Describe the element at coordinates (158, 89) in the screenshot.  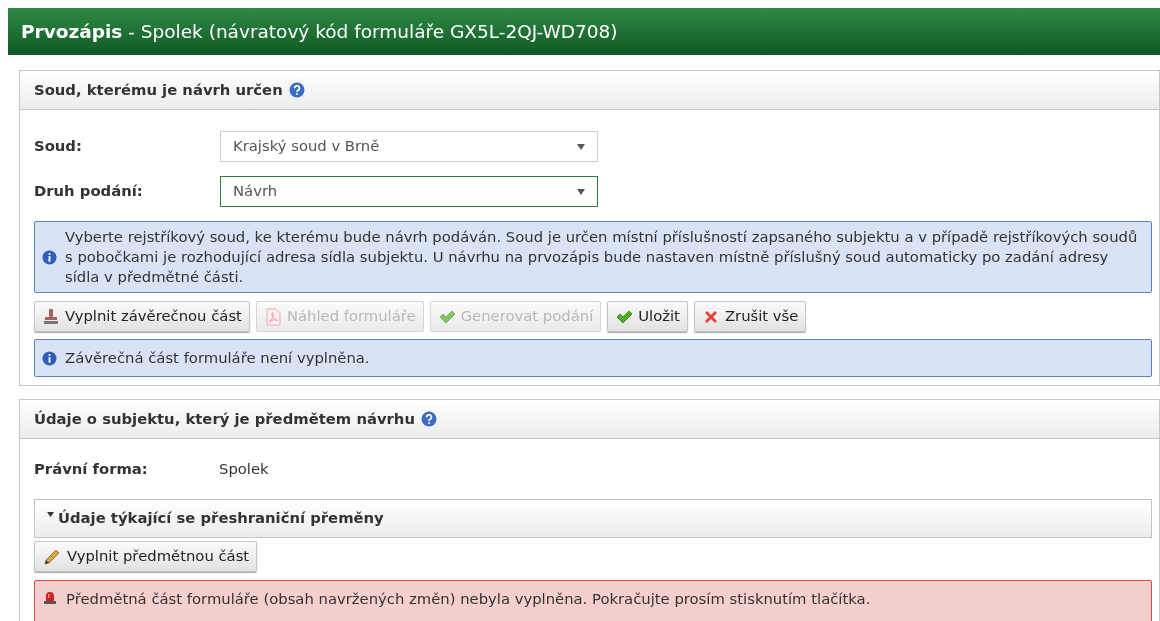
I see `section-title: Soud, kterému je návrh určen` at that location.